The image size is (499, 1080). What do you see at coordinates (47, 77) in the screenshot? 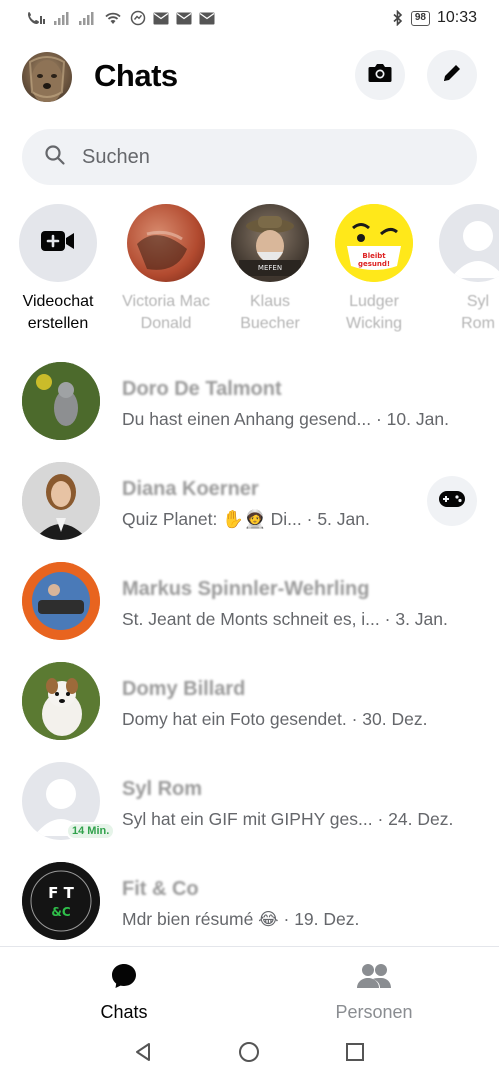
I see `profile-avatar` at bounding box center [47, 77].